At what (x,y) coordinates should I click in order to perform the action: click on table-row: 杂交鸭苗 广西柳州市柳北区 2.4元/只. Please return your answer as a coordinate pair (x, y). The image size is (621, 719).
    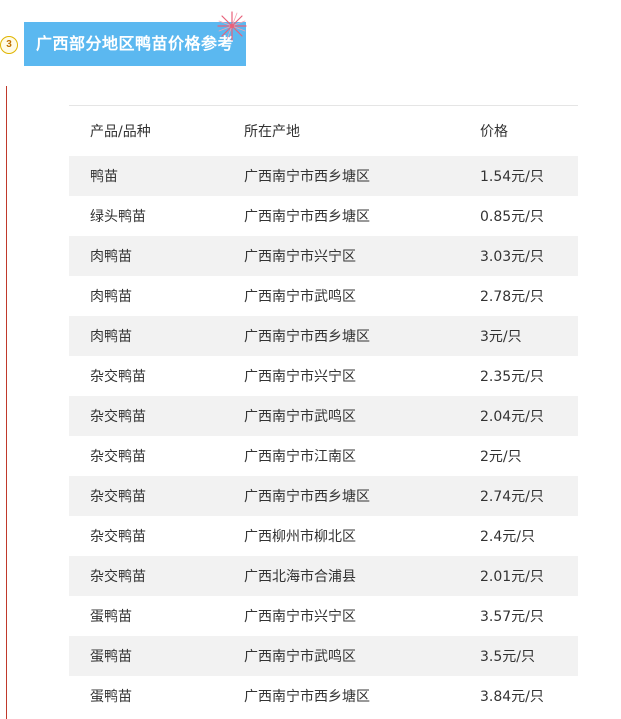
    Looking at the image, I should click on (323, 536).